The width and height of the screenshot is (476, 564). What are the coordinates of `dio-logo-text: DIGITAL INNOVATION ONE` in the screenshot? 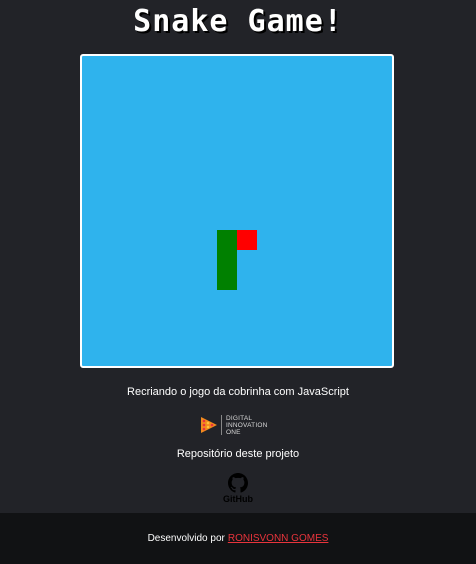 It's located at (246, 425).